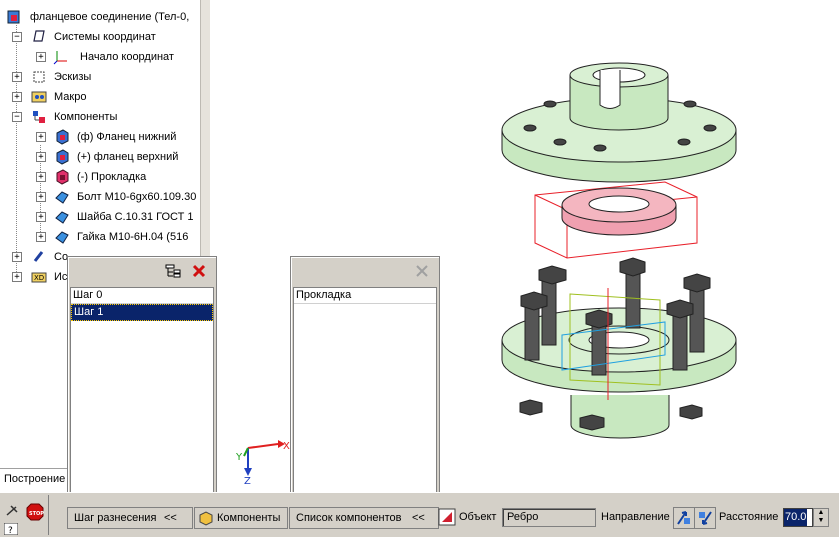 Image resolution: width=839 pixels, height=537 pixels. Describe the element at coordinates (142, 395) in the screenshot. I see `steps-list: Шаг 0 Шаг 1` at that location.